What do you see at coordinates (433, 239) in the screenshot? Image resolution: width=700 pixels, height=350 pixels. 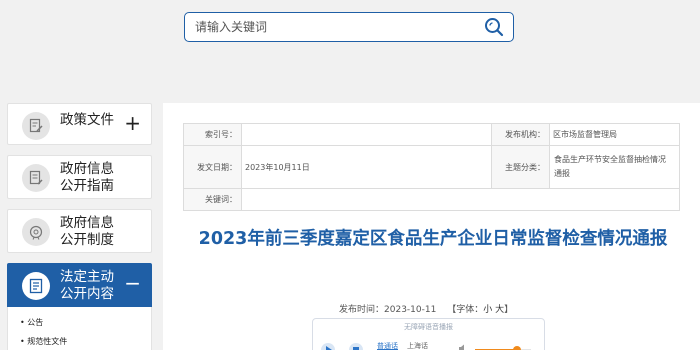 I see `article-title: 2023年前三季度嘉定区食品生产企业日常监督检查情况通报` at bounding box center [433, 239].